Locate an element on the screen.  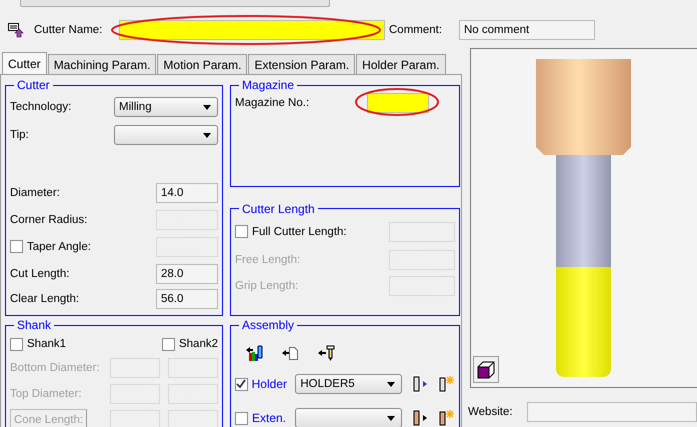
field-label: Technology: is located at coordinates (41, 107).